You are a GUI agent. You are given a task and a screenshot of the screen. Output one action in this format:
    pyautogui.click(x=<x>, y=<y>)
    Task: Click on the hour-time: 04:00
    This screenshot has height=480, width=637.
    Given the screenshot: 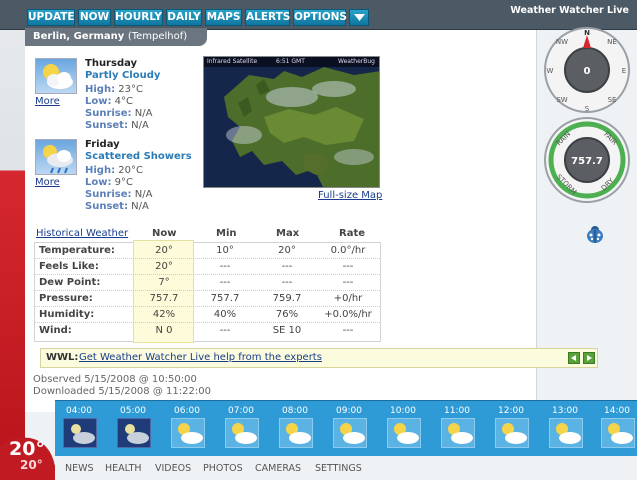 What is the action you would take?
    pyautogui.click(x=79, y=411)
    